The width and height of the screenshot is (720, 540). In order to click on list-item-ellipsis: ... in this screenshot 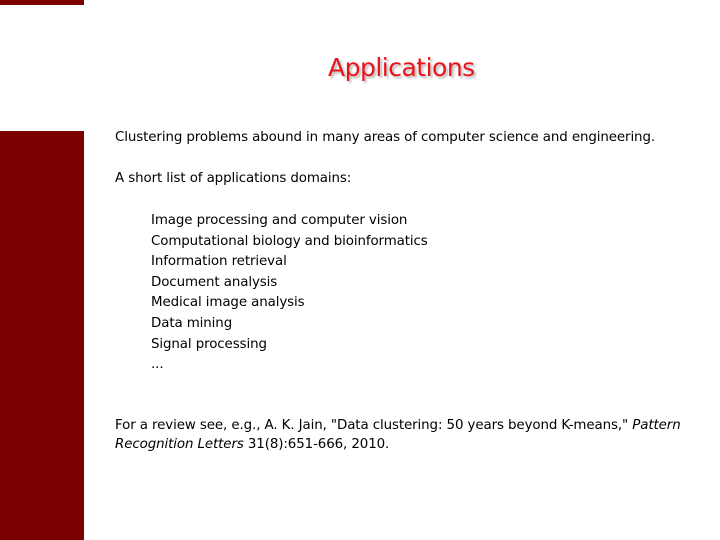, I will do `click(157, 365)`.